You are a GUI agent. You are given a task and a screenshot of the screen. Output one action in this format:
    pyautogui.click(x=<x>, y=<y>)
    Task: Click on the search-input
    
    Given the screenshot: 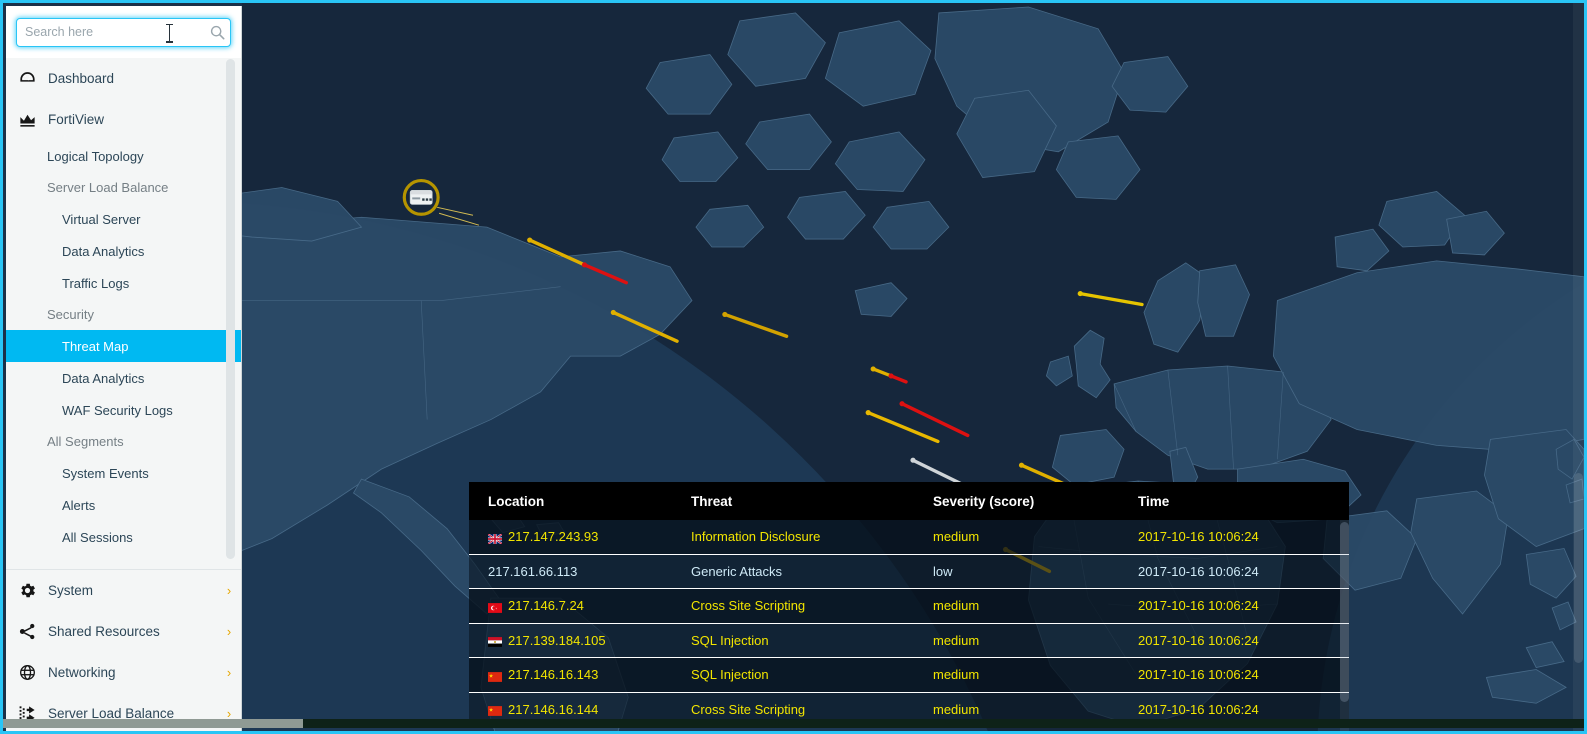 What is the action you would take?
    pyautogui.click(x=110, y=32)
    